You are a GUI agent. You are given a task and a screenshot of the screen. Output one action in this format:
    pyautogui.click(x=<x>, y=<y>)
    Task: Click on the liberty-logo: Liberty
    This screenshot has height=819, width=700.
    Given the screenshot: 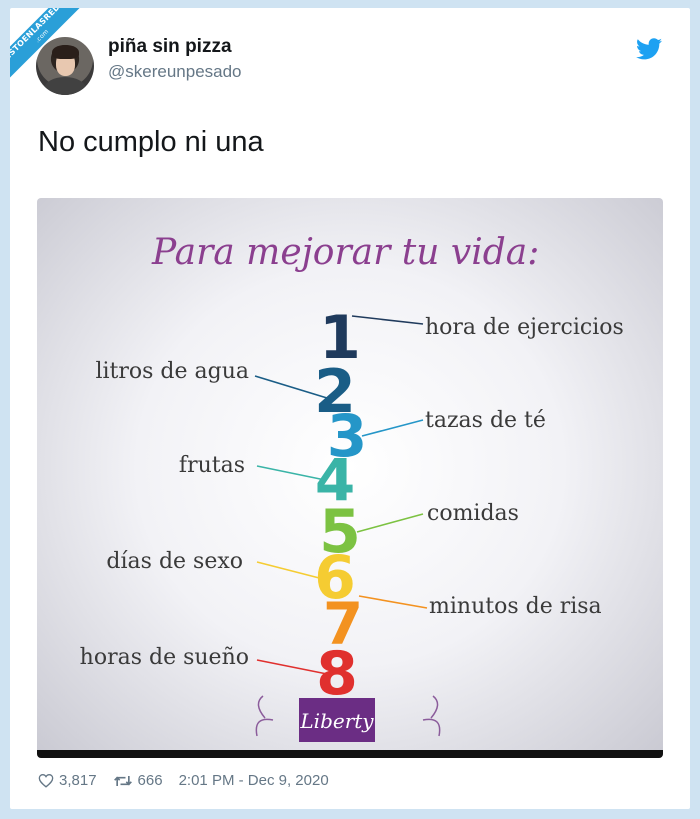 What is the action you would take?
    pyautogui.click(x=348, y=718)
    